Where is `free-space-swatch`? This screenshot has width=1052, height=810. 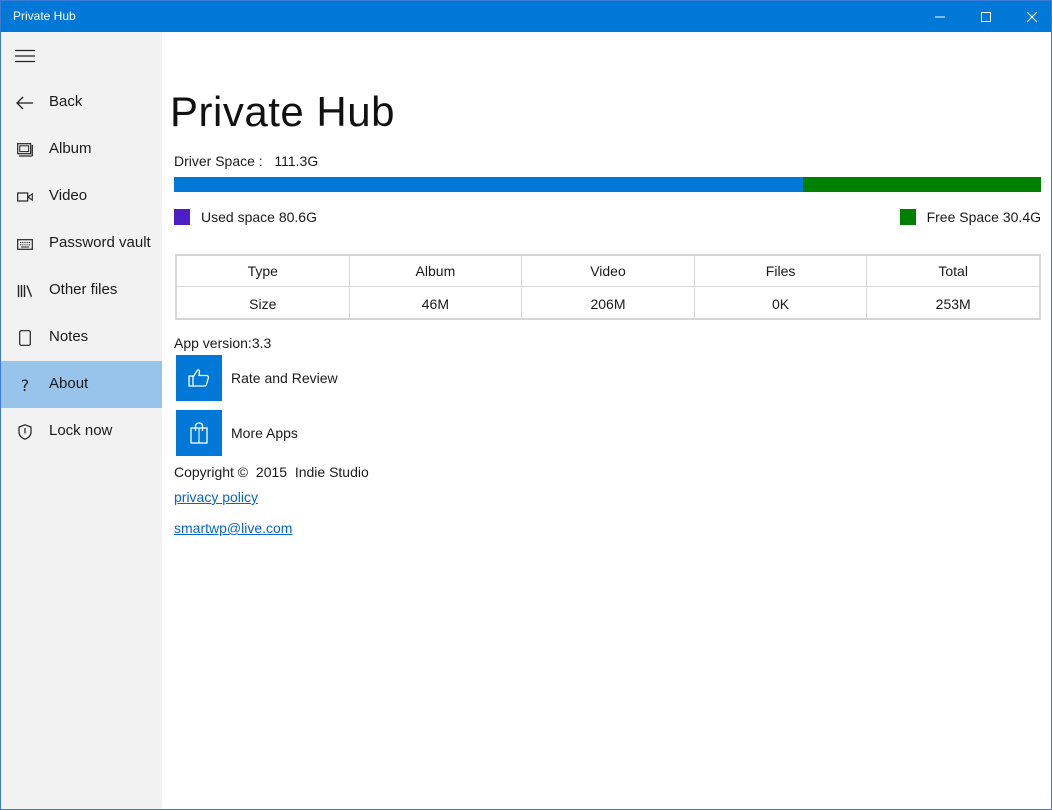 free-space-swatch is located at coordinates (907, 217).